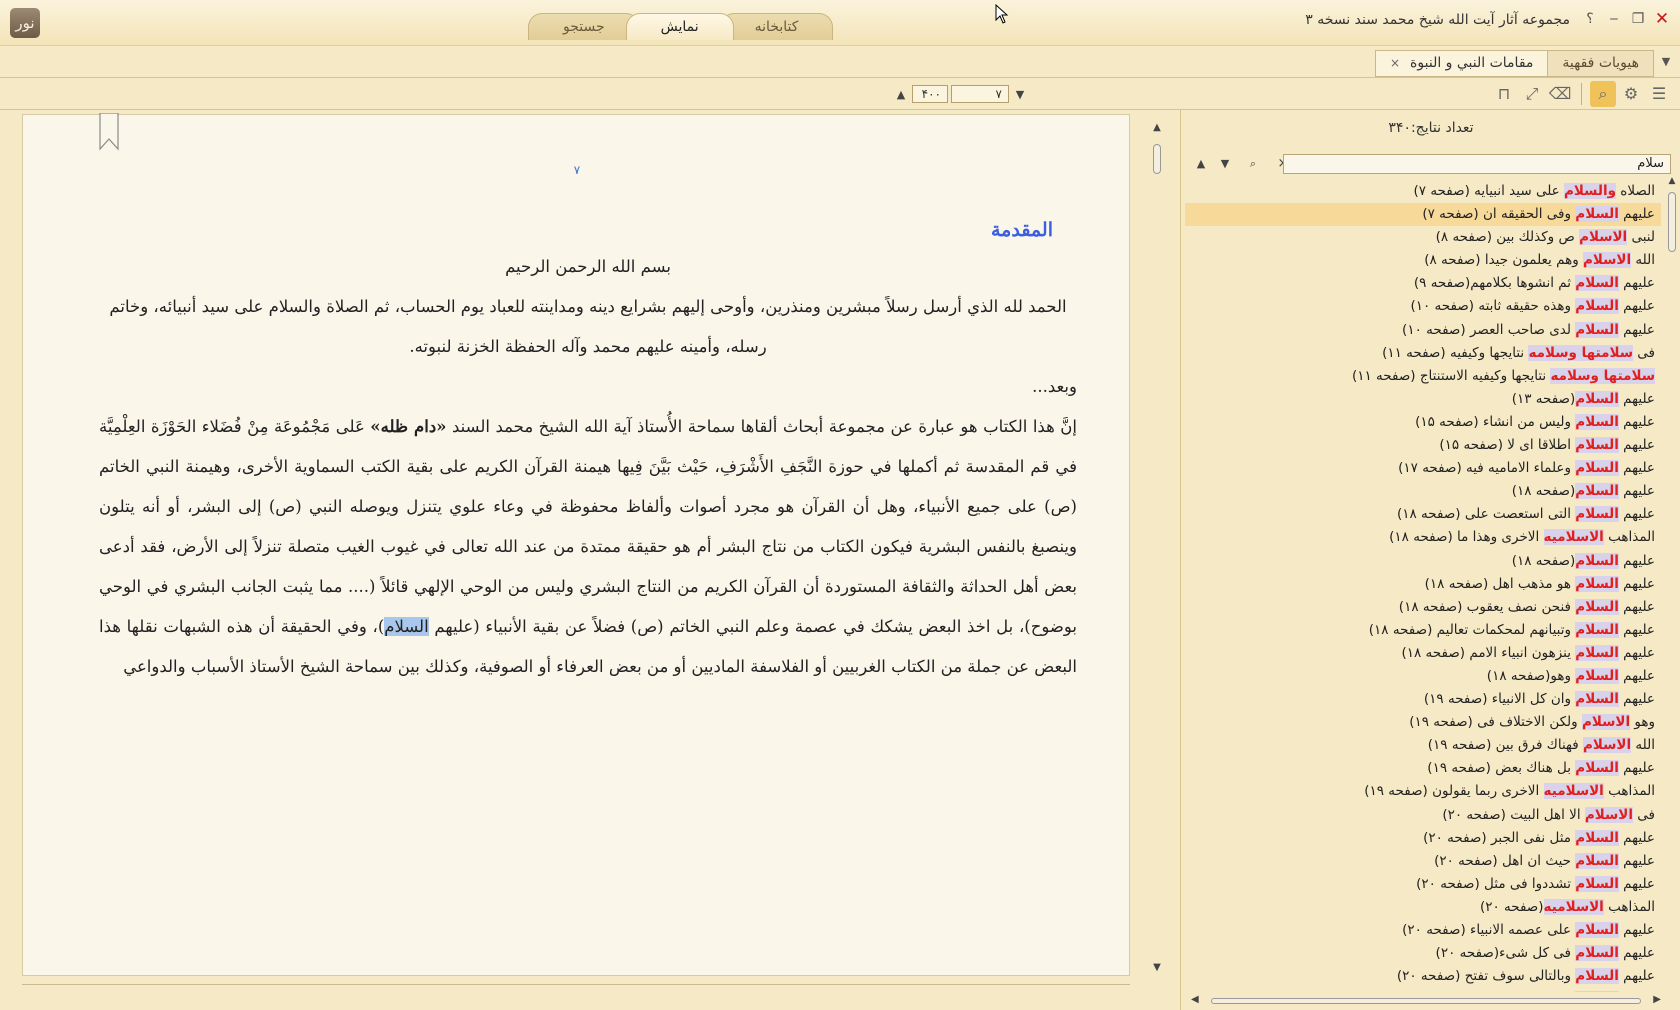  I want to click on close-tab-icon: ×, so click(1395, 63).